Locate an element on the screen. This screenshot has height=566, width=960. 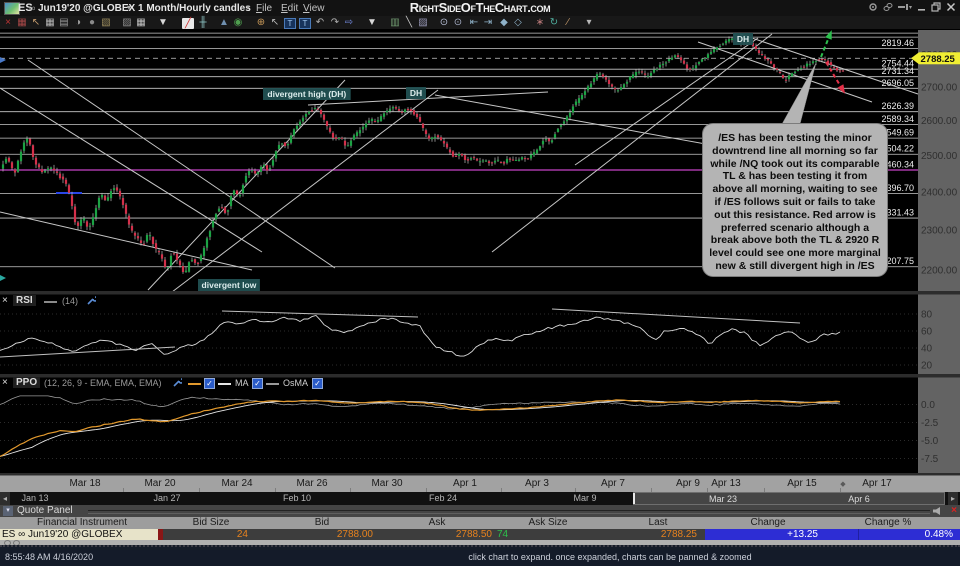
ppo-title: PPO is located at coordinates (27, 382).